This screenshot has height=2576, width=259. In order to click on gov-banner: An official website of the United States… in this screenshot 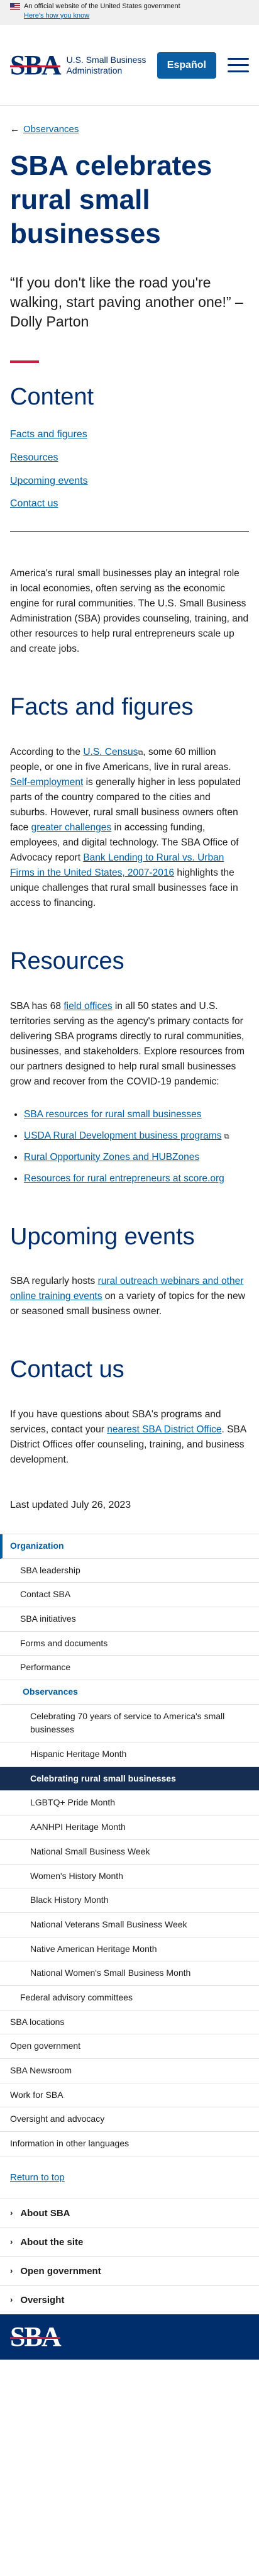, I will do `click(129, 12)`.